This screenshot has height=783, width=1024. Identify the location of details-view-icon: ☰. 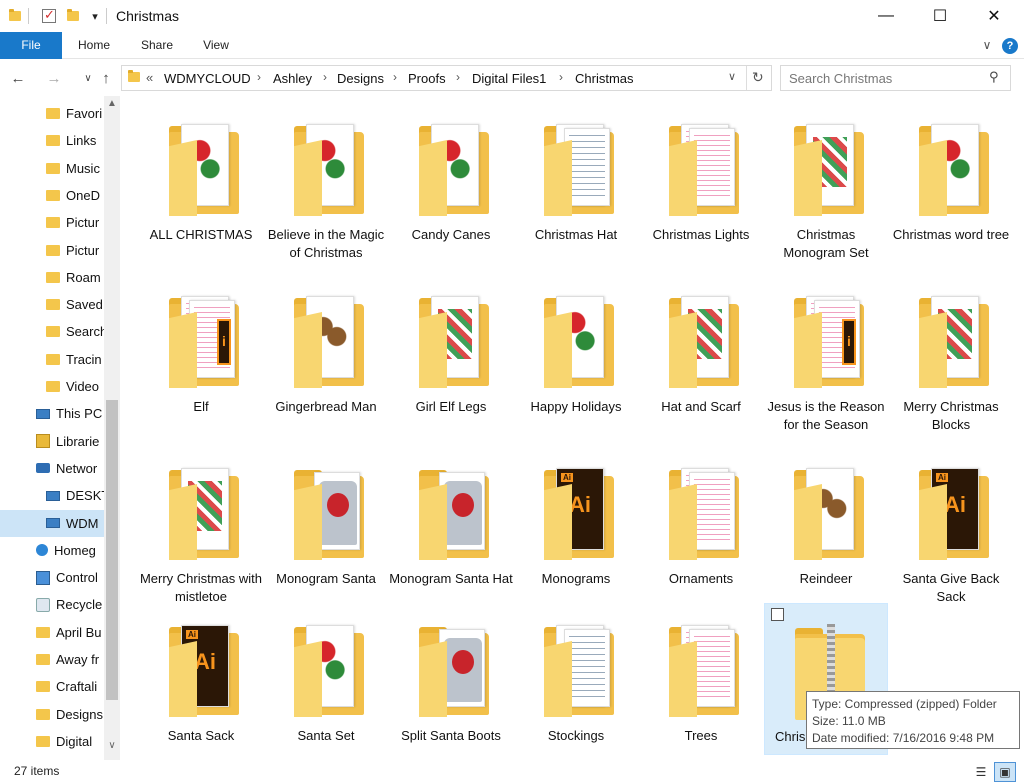
(981, 772).